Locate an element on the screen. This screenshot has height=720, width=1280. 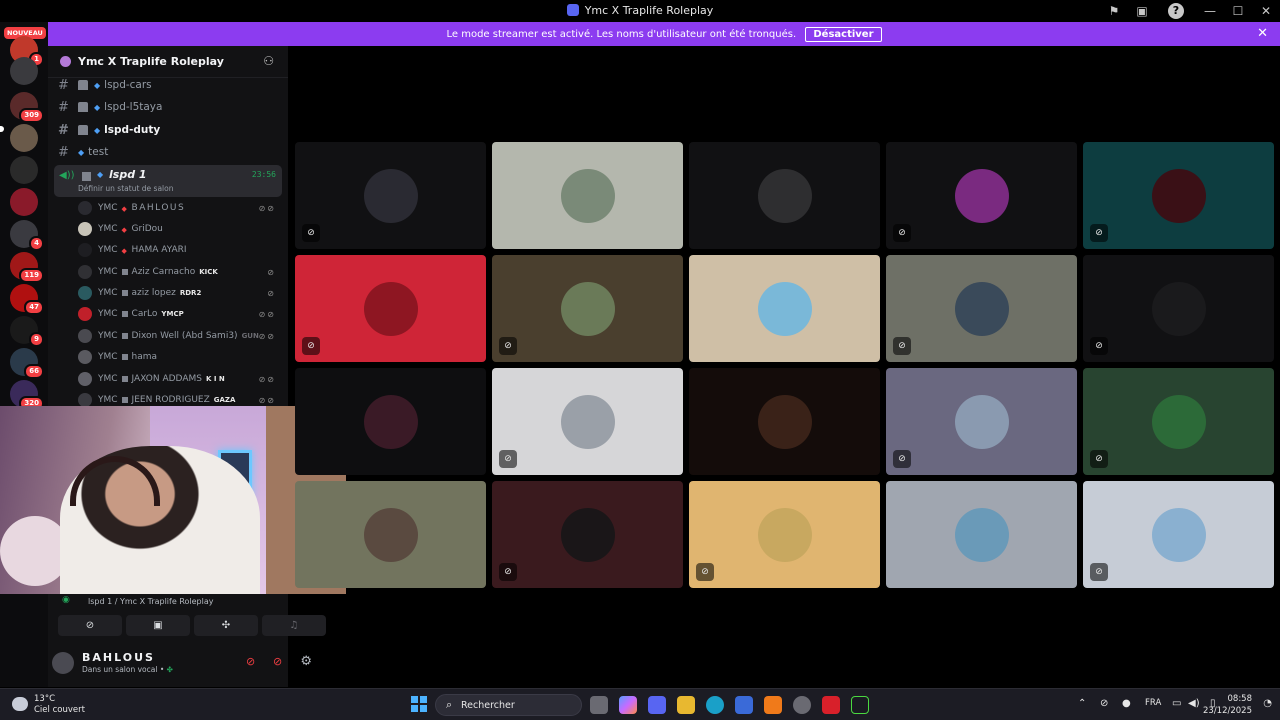
voice-user: YMC Aziz Carnacho KICK ⊘ is located at coordinates (178, 272).